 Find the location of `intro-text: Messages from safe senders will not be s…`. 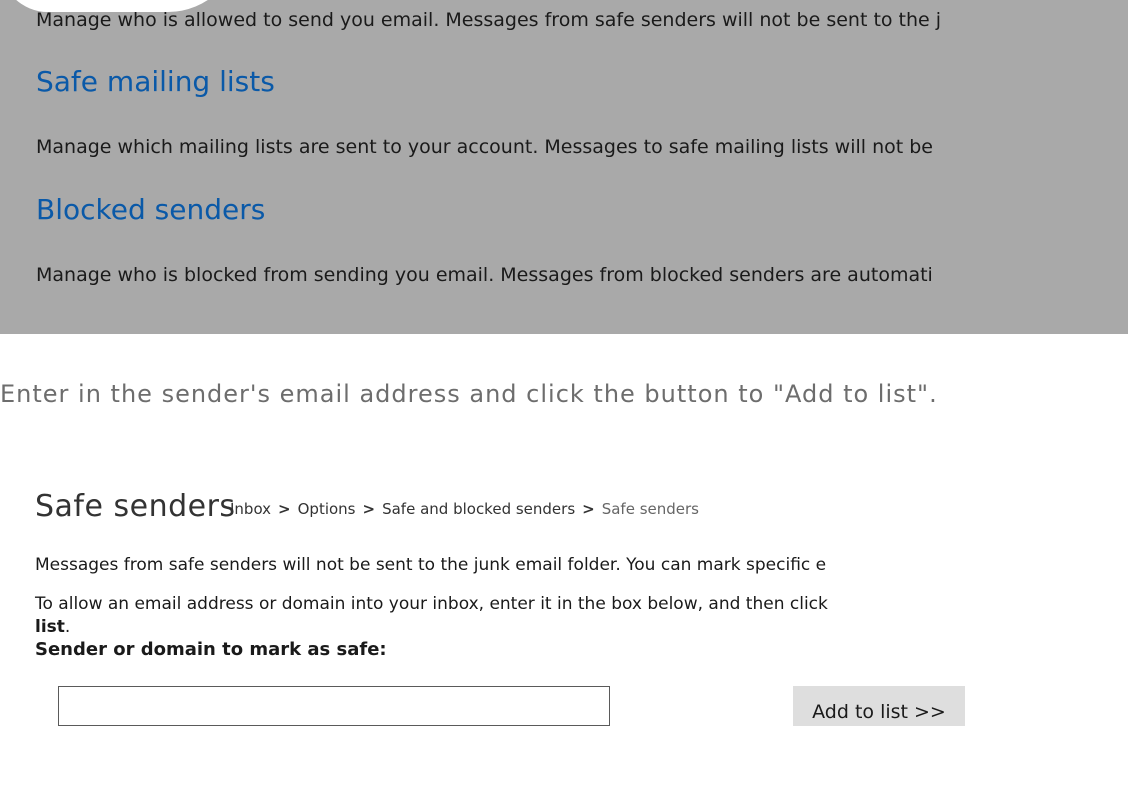

intro-text: Messages from safe senders will not be s… is located at coordinates (431, 565).